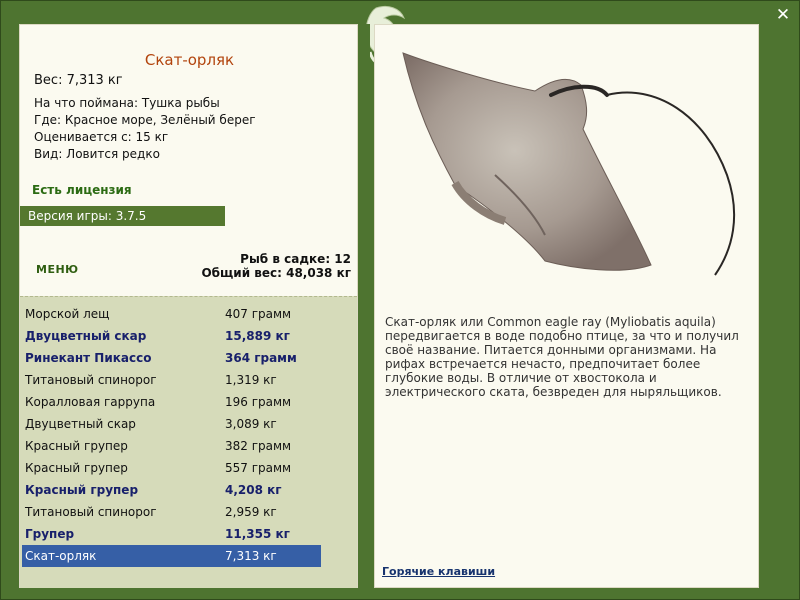  What do you see at coordinates (253, 490) in the screenshot?
I see `catch-fish-weight: 4,208 кг` at bounding box center [253, 490].